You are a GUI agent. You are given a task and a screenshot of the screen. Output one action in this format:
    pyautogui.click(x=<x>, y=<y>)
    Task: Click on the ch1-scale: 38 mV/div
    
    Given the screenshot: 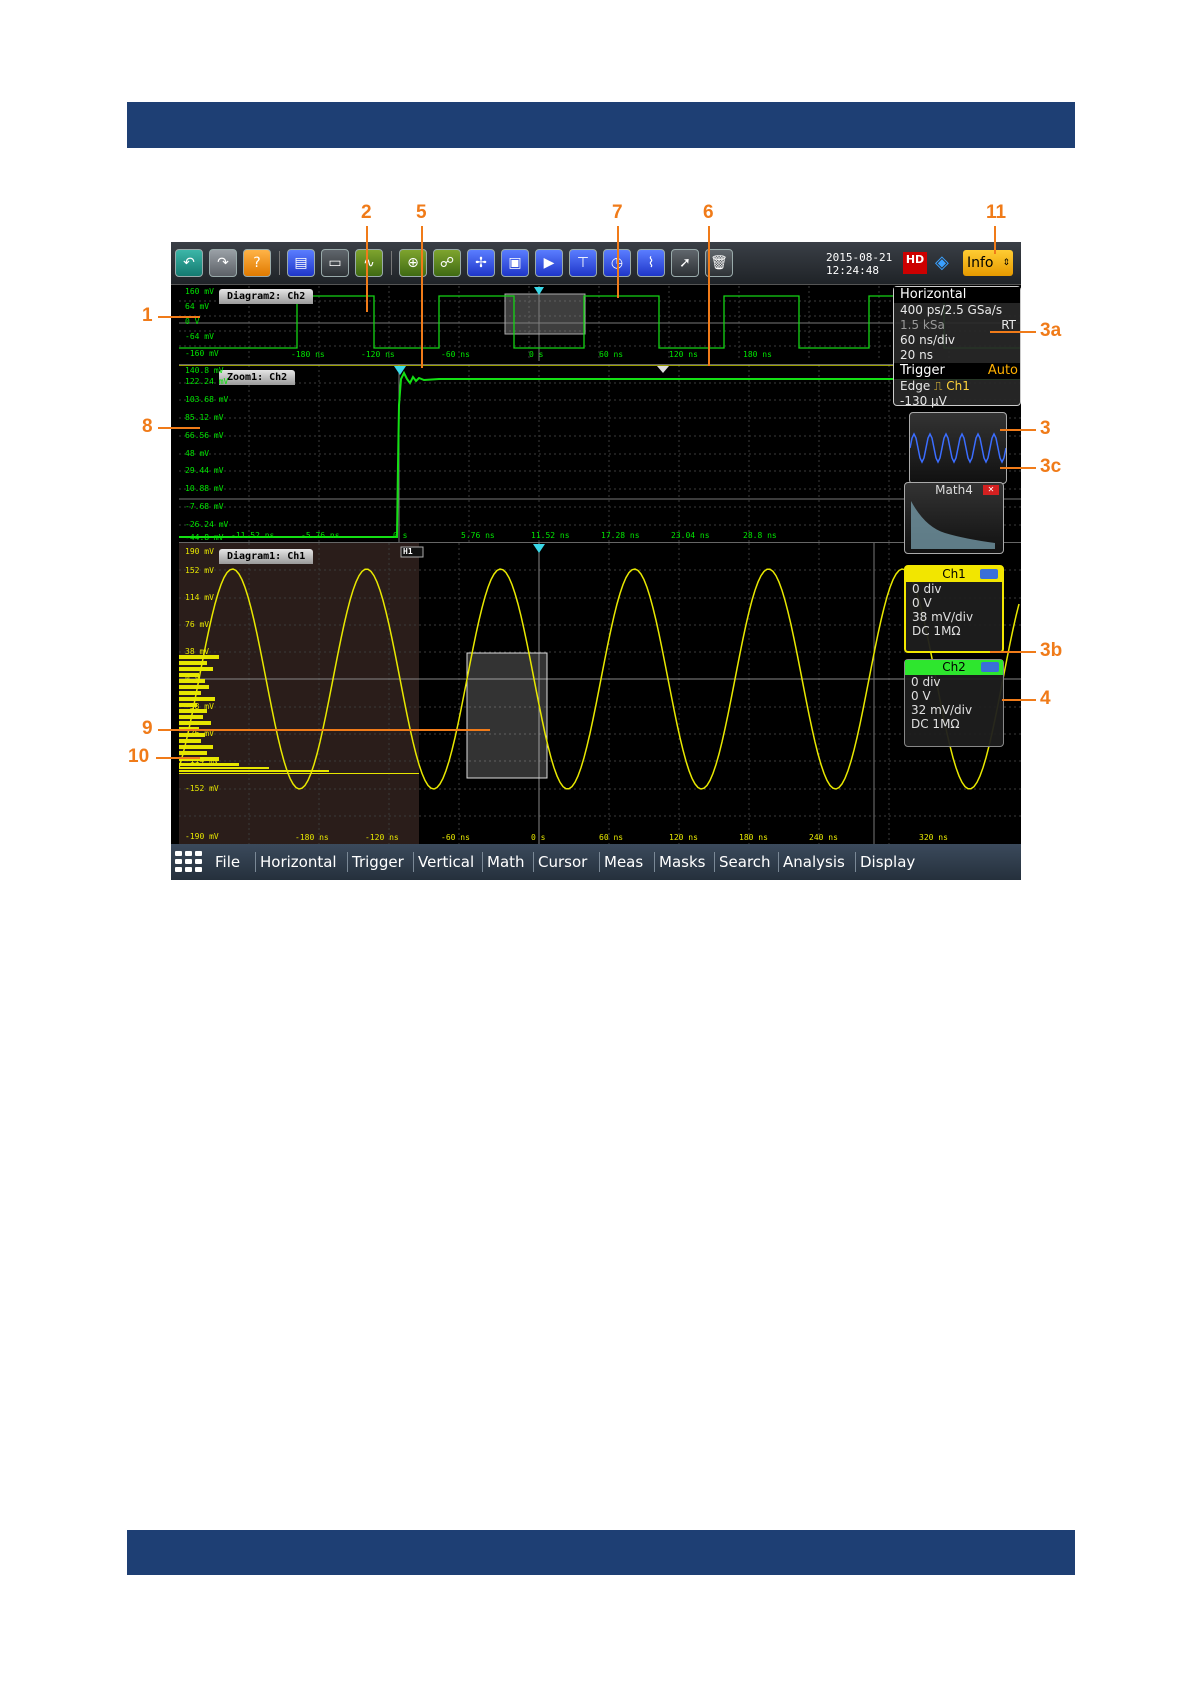 What is the action you would take?
    pyautogui.click(x=943, y=617)
    